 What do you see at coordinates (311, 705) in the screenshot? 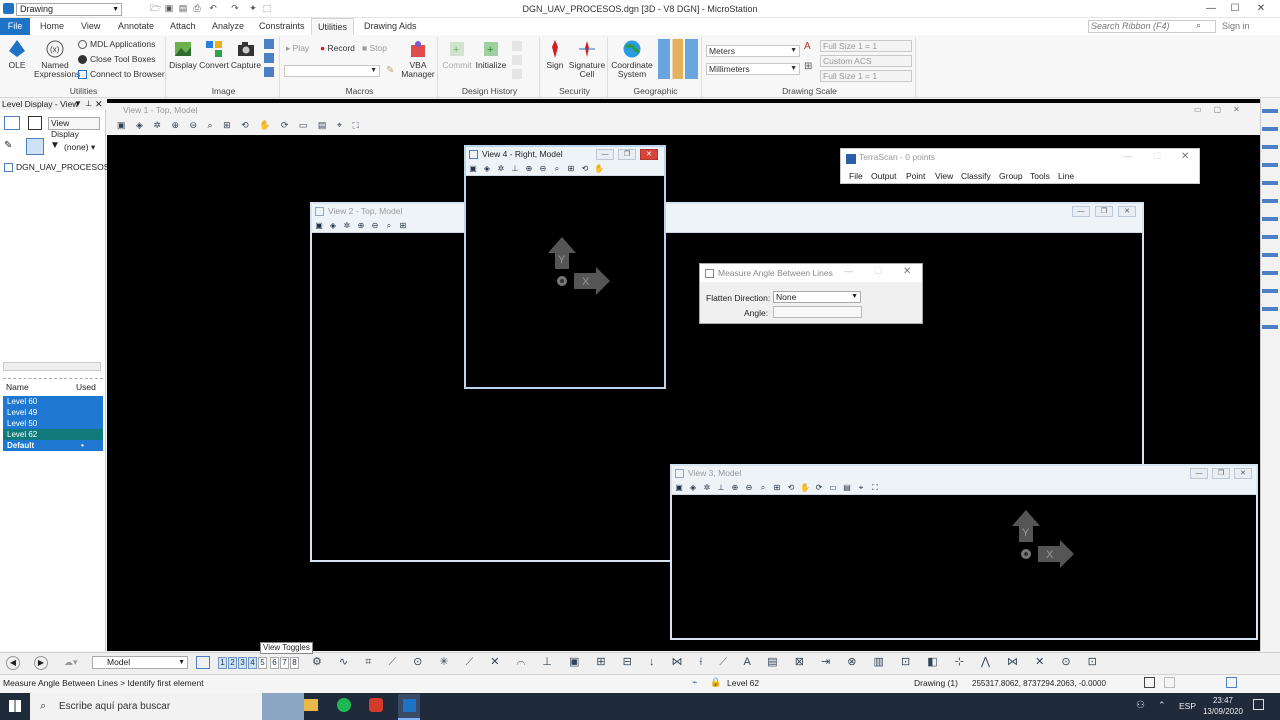
I see `file-explorer-icon` at bounding box center [311, 705].